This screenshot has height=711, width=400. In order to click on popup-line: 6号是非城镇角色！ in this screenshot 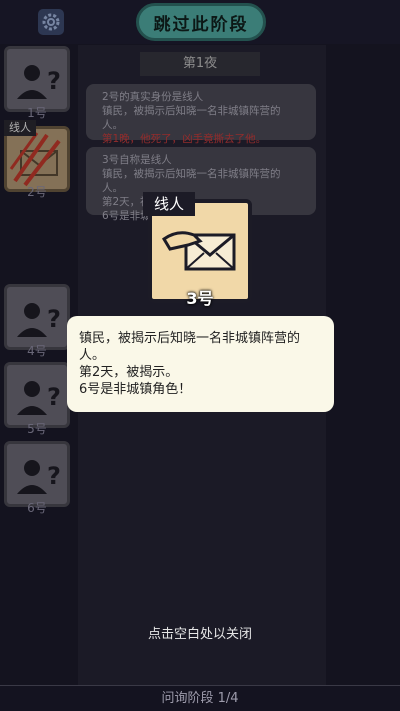, I will do `click(135, 389)`.